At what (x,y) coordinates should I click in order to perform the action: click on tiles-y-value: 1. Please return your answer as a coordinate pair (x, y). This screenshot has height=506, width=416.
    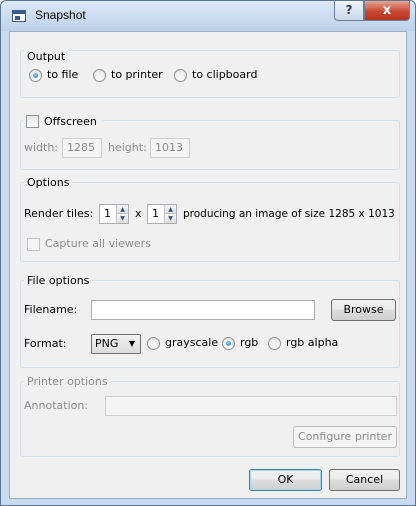
    Looking at the image, I should click on (155, 213).